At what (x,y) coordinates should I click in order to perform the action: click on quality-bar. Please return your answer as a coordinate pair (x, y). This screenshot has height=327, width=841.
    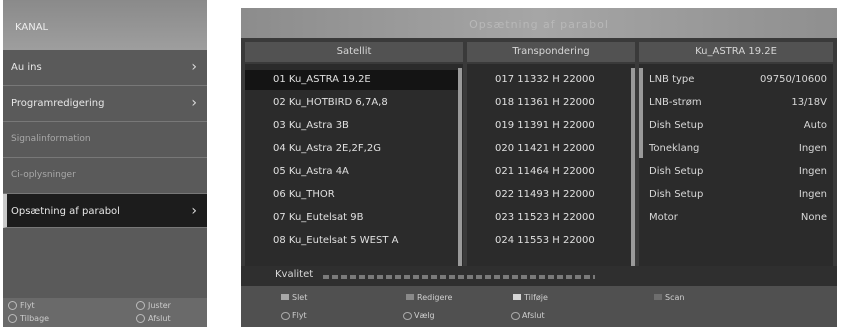
    Looking at the image, I should click on (459, 277).